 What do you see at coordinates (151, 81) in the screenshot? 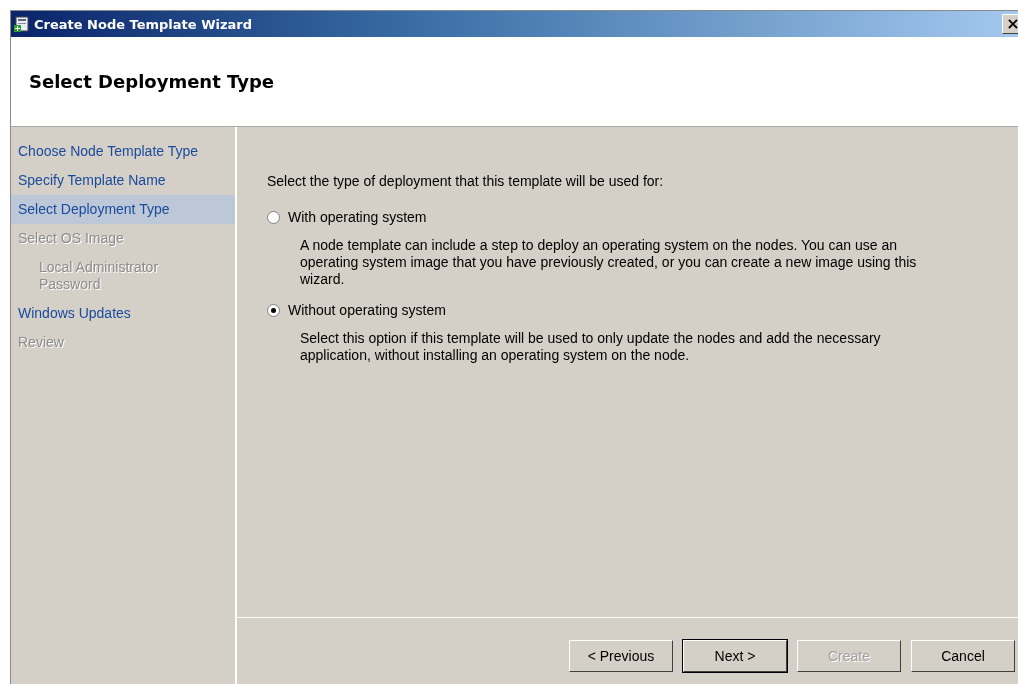
I see `page-title: Select Deployment Type` at bounding box center [151, 81].